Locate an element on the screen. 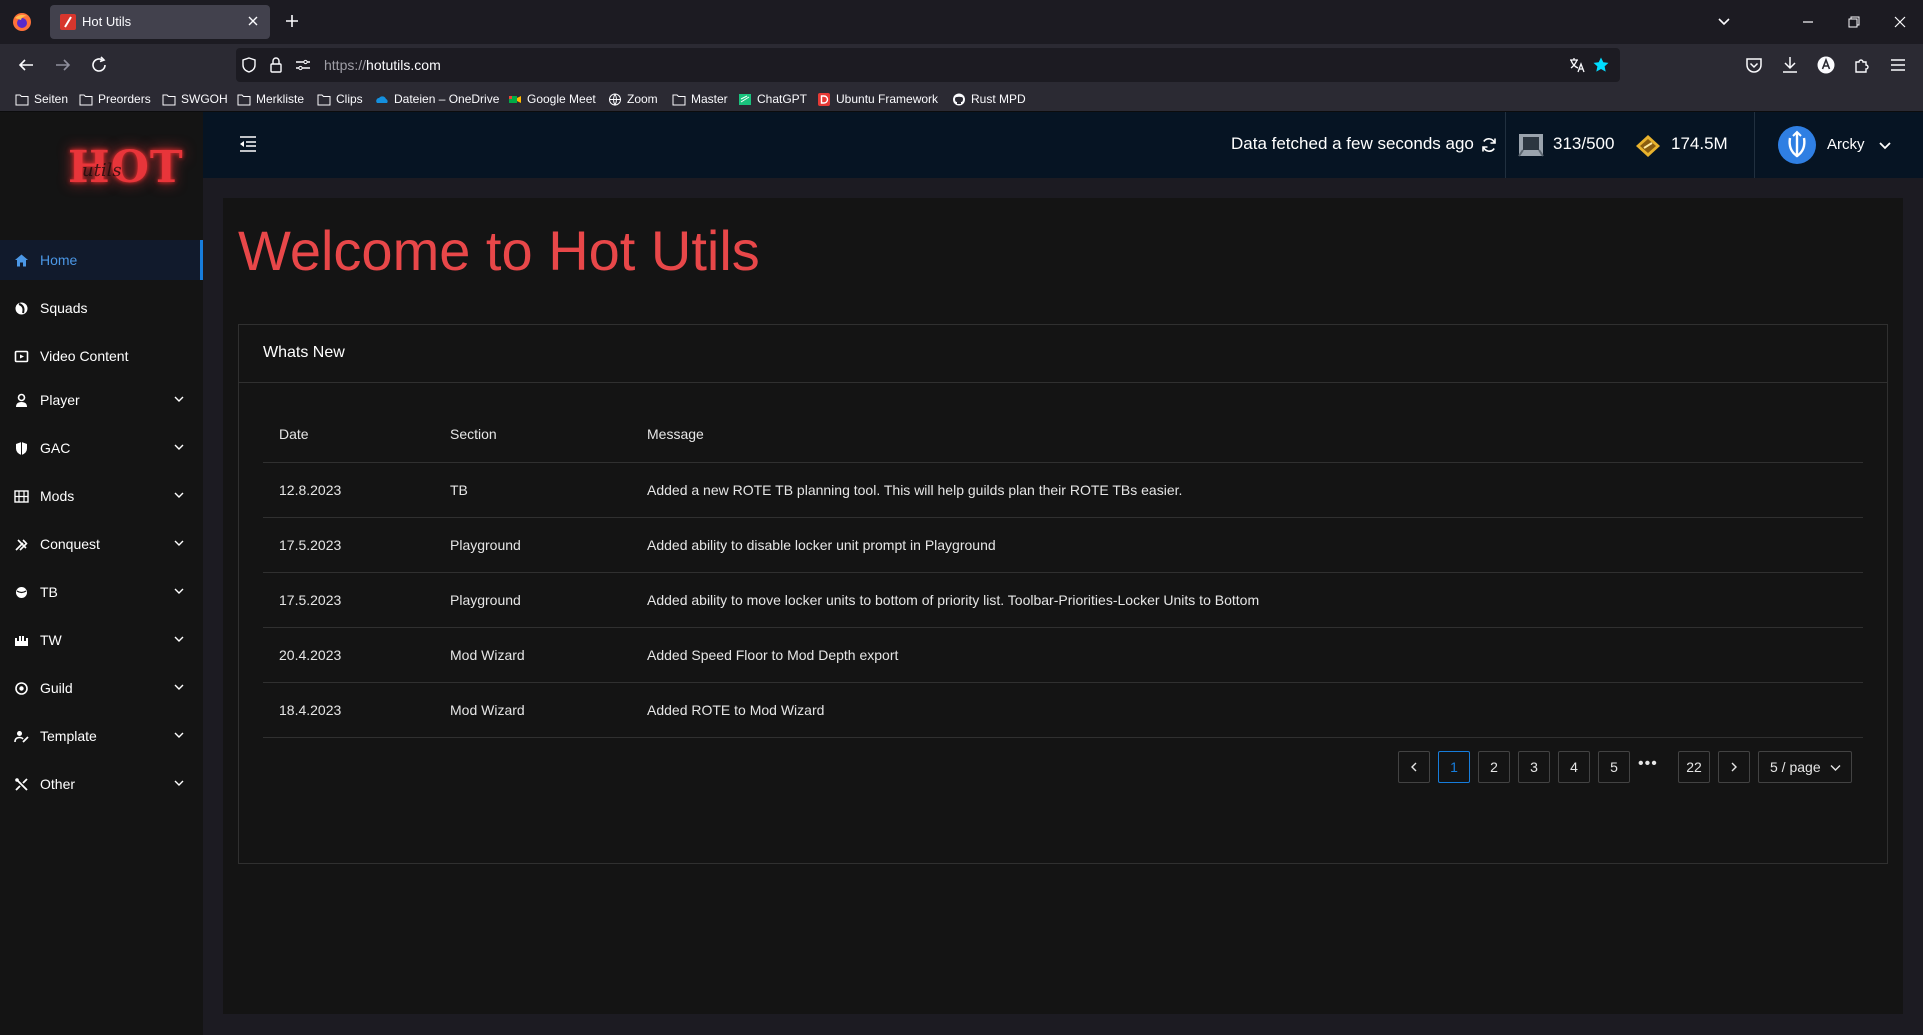 This screenshot has height=1035, width=1923. sidebar-item-conquest: Conquest is located at coordinates (101, 544).